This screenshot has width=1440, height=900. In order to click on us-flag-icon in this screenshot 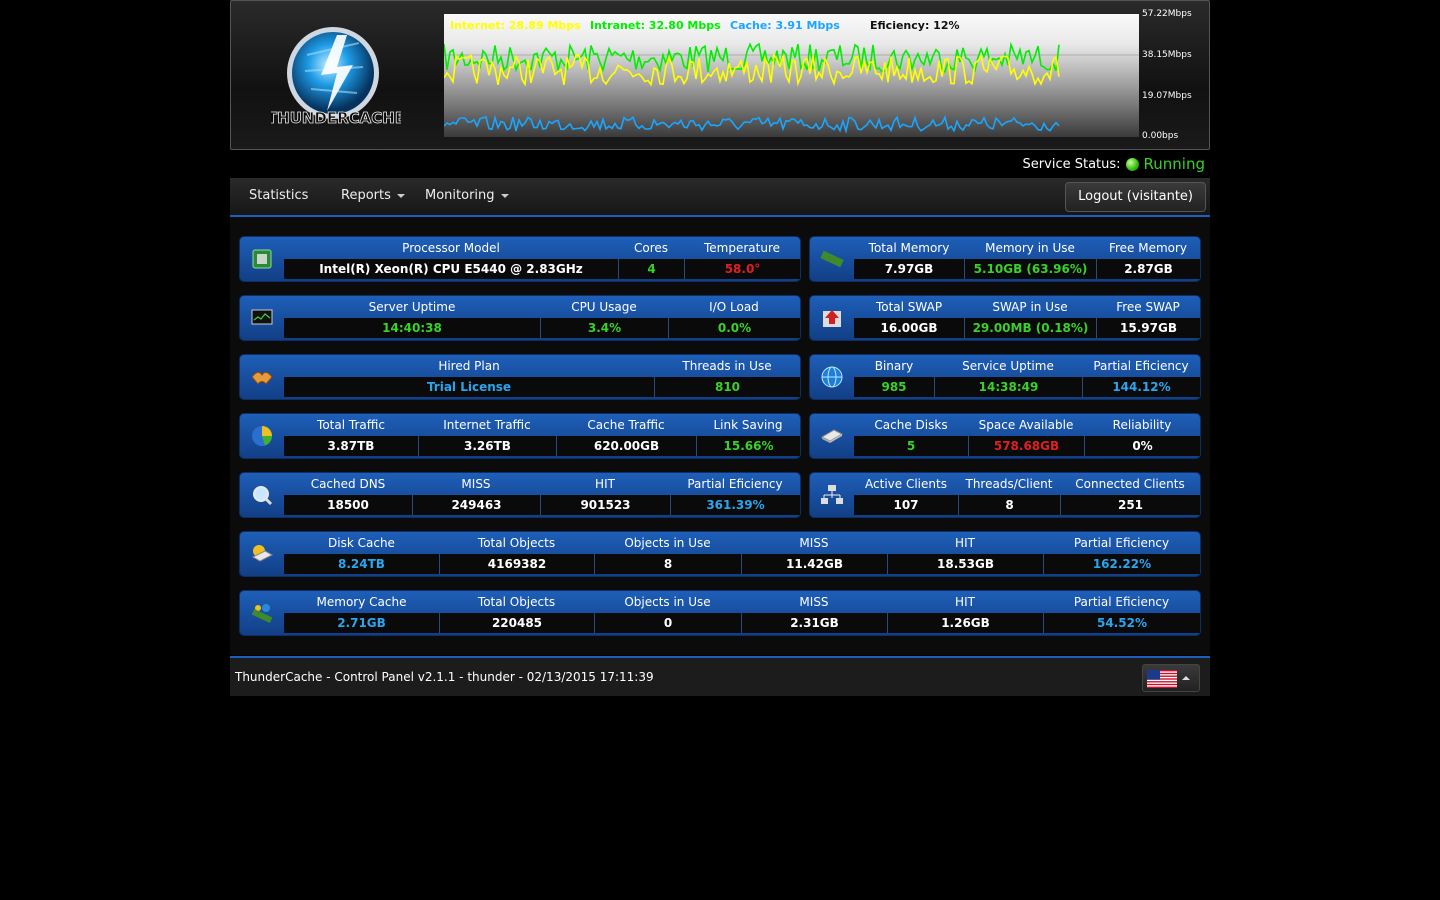, I will do `click(1162, 679)`.